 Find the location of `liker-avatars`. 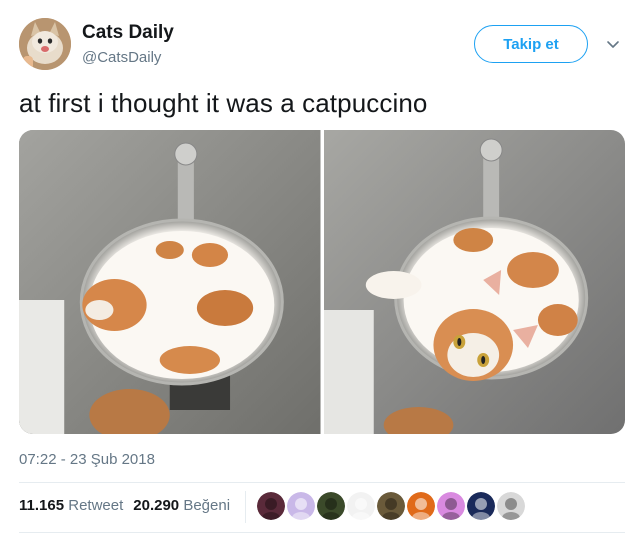

liker-avatars is located at coordinates (391, 507).